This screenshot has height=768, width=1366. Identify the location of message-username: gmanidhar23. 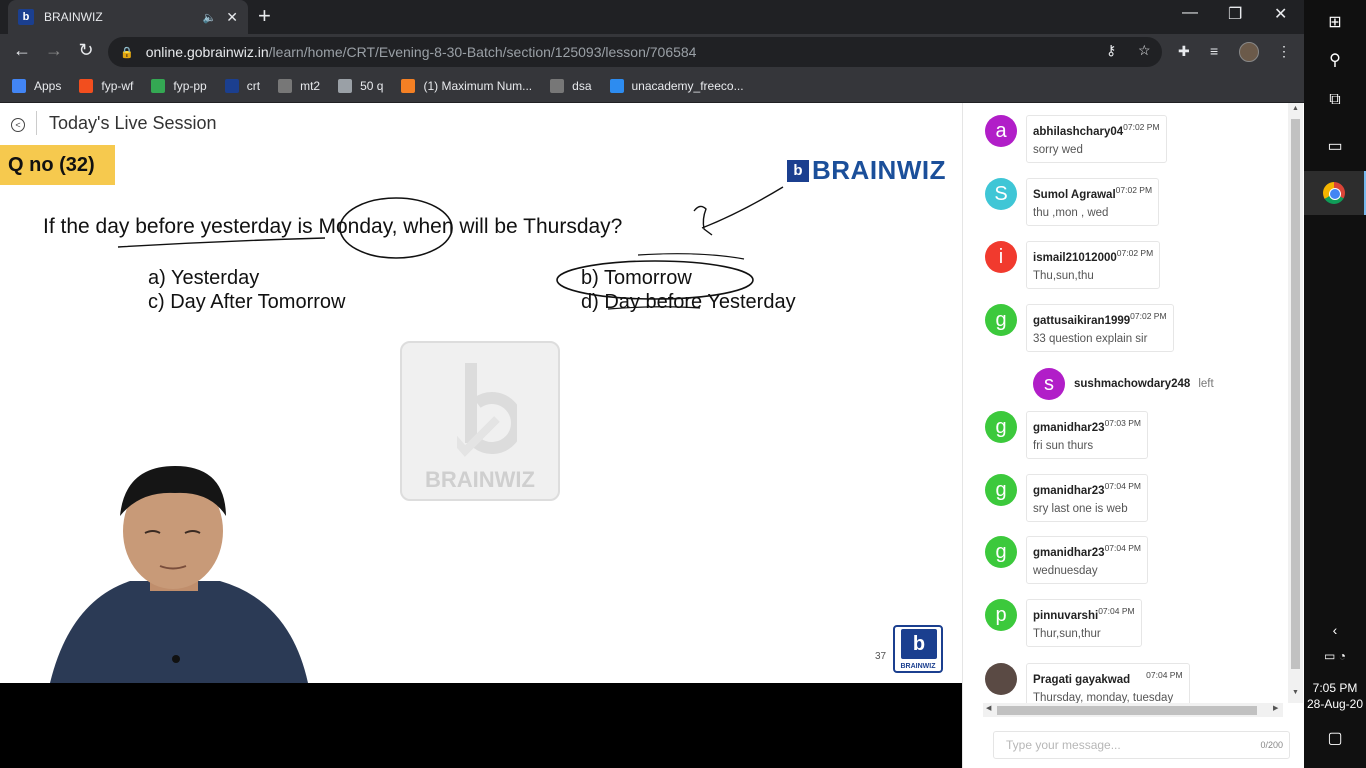
(1069, 428).